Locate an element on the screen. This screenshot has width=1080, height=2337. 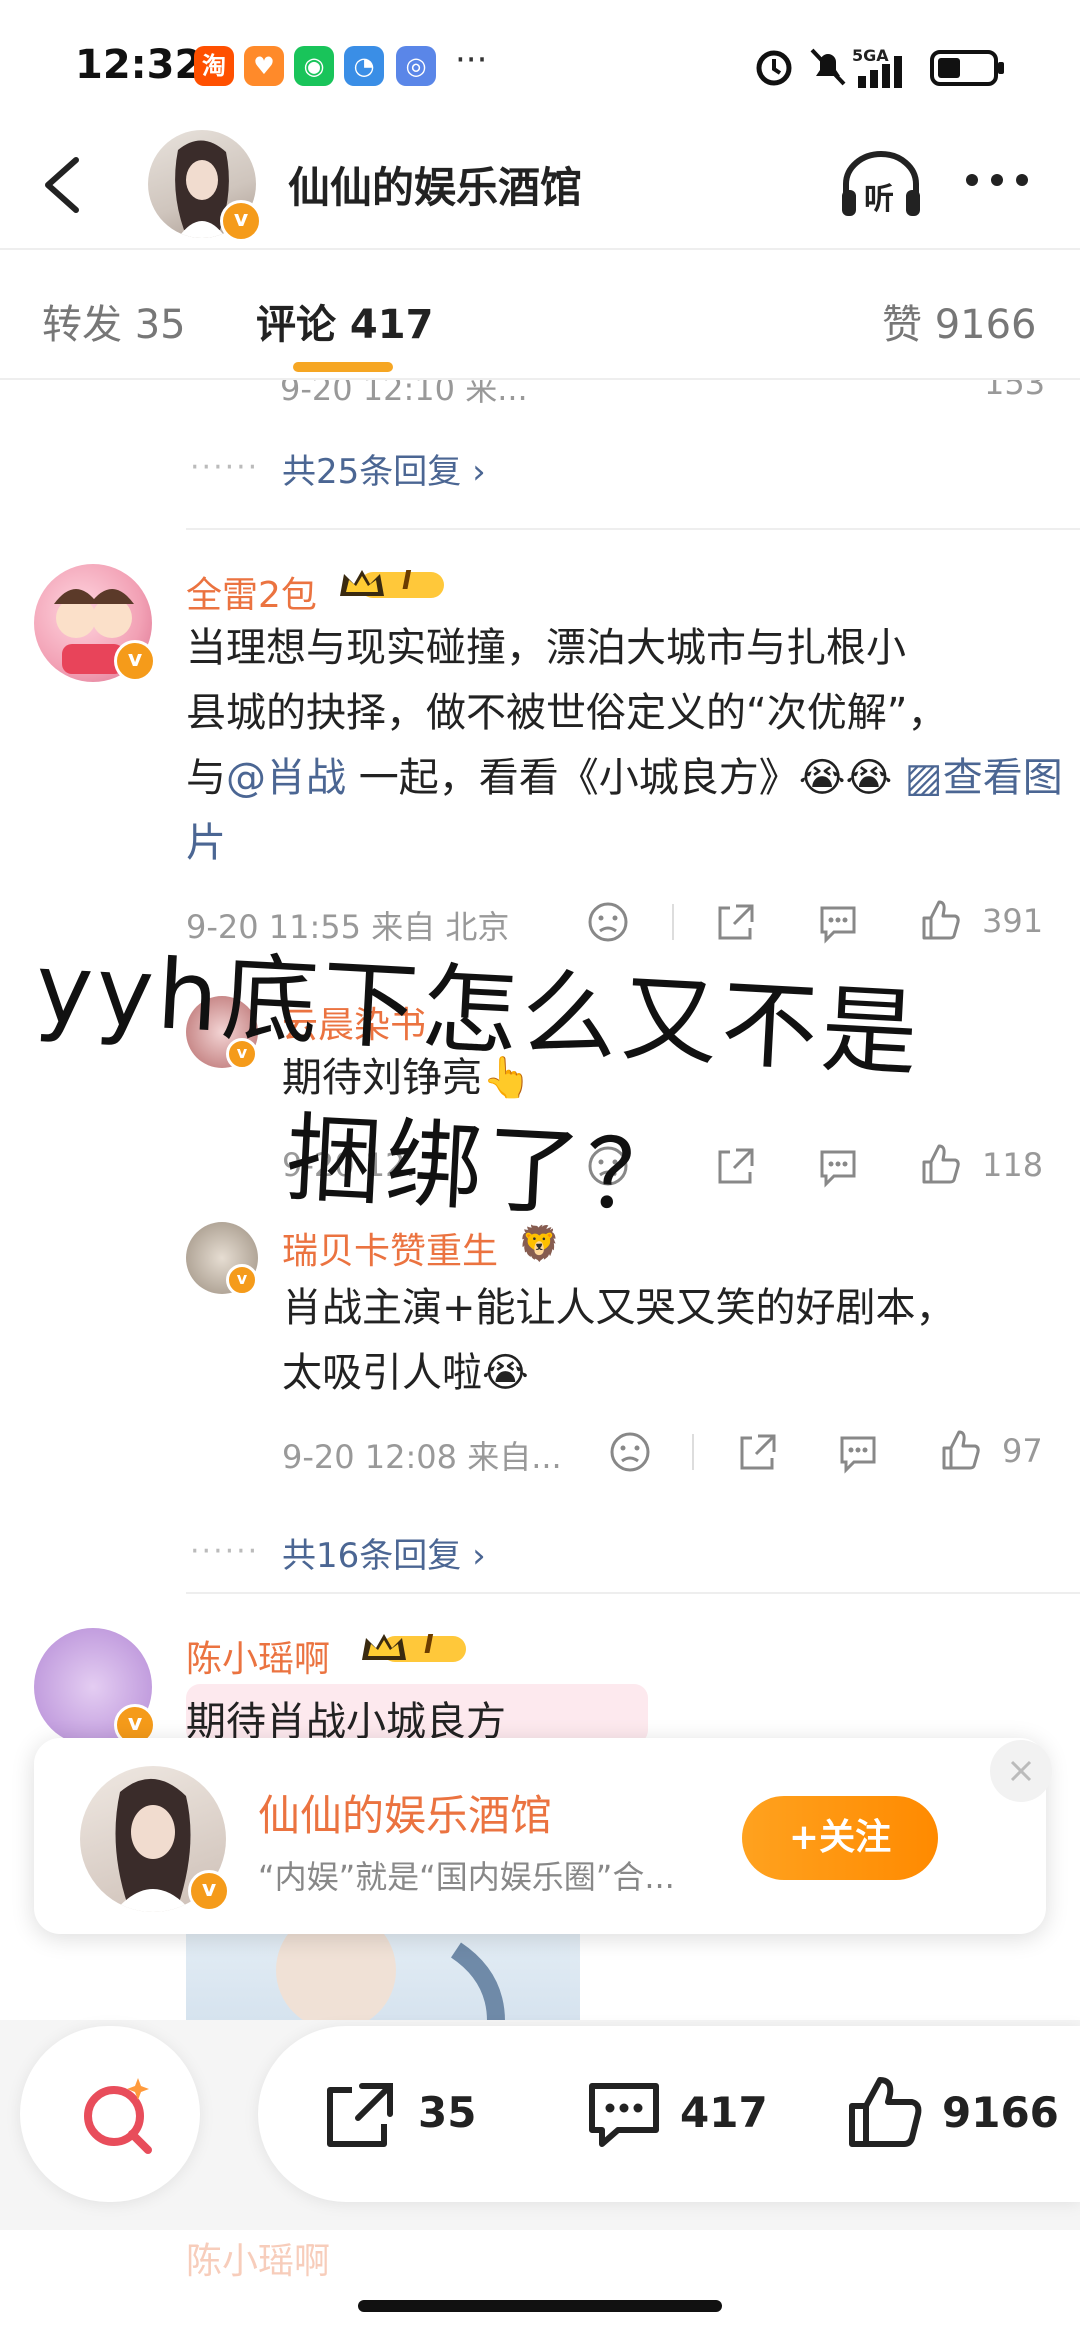
battery-icon is located at coordinates (967, 68).